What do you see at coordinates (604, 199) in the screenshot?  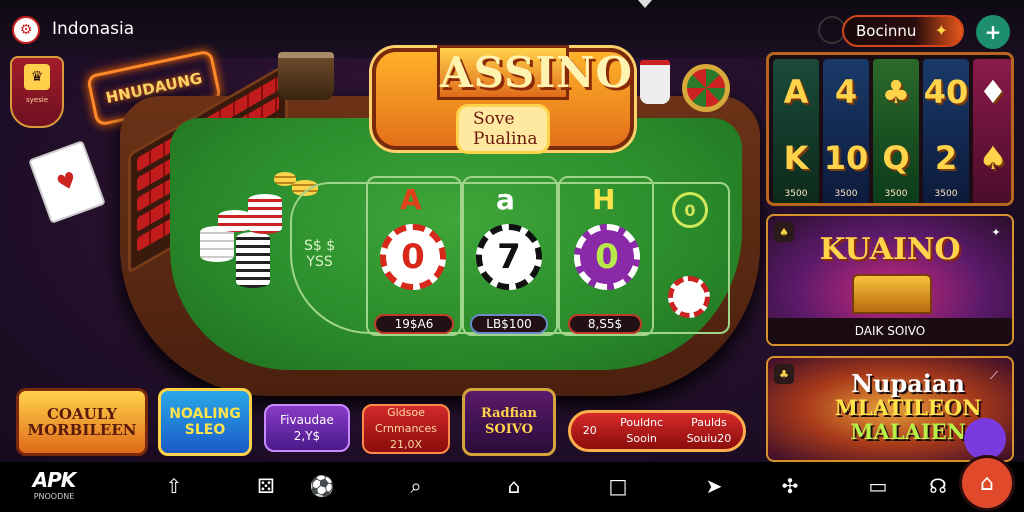 I see `bet-letter-3: H` at bounding box center [604, 199].